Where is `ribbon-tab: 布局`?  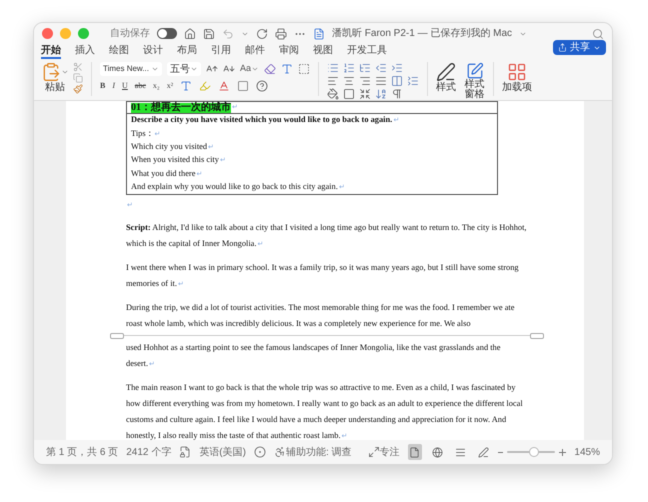 ribbon-tab: 布局 is located at coordinates (187, 51).